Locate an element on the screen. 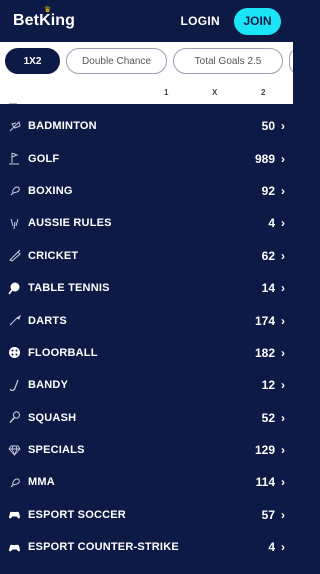 This screenshot has height=574, width=320. column-1-label: 1 is located at coordinates (166, 92).